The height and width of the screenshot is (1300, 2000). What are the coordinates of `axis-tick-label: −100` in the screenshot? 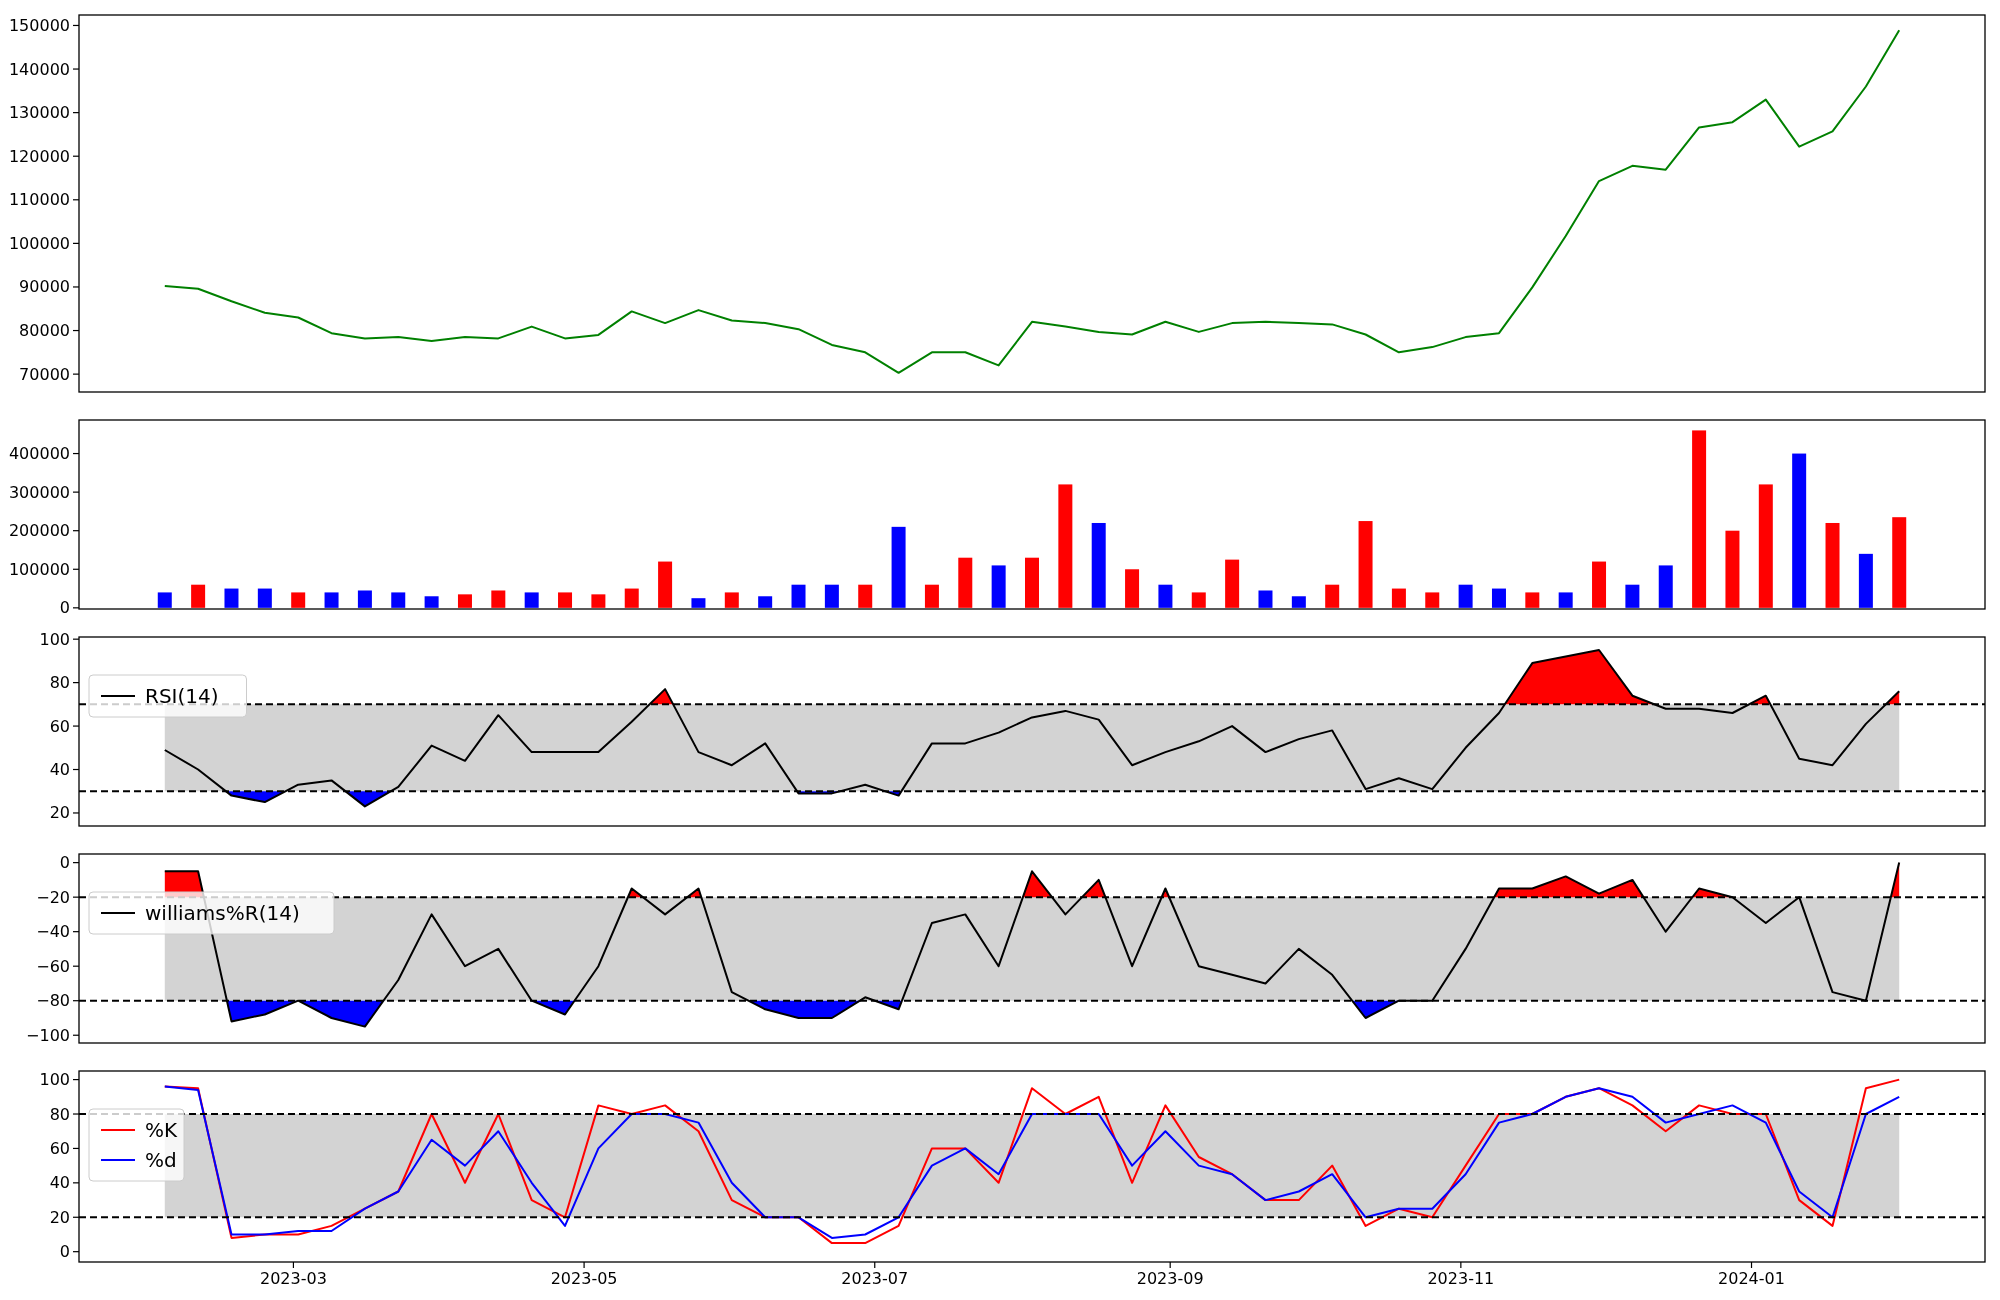 It's located at (48, 1035).